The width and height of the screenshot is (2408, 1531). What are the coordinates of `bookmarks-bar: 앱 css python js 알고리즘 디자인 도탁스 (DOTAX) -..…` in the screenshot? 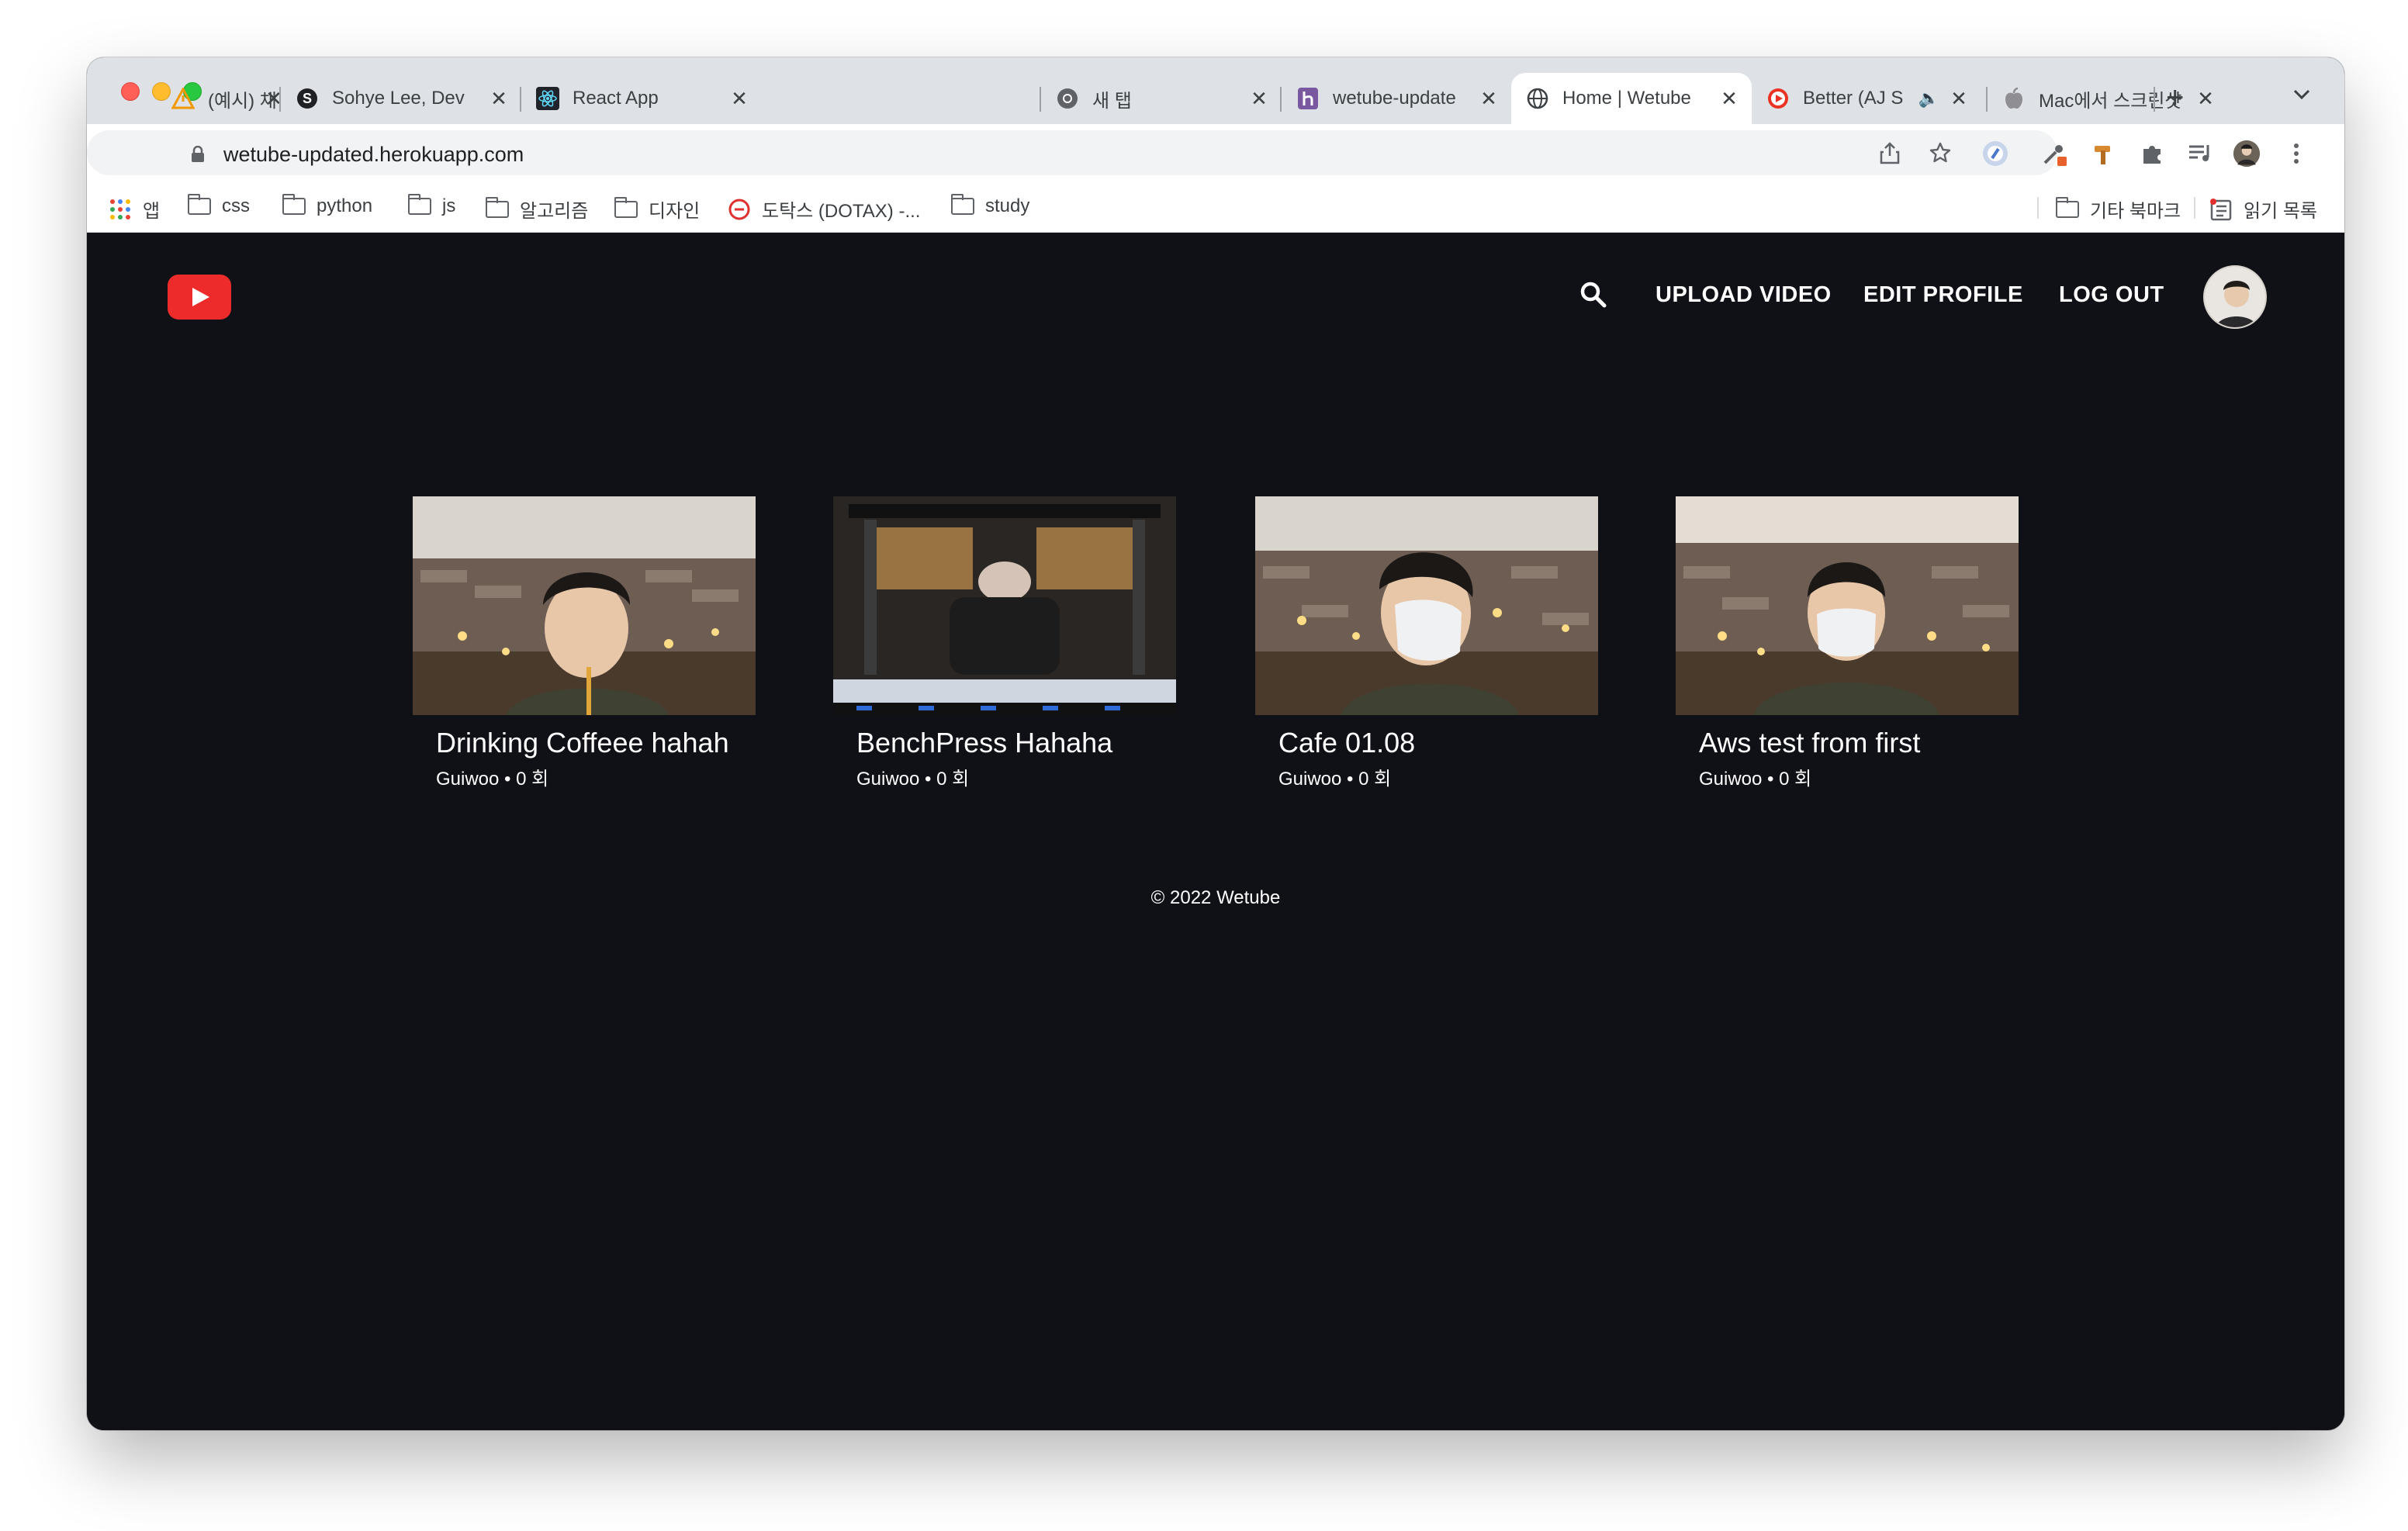 It's located at (1215, 207).